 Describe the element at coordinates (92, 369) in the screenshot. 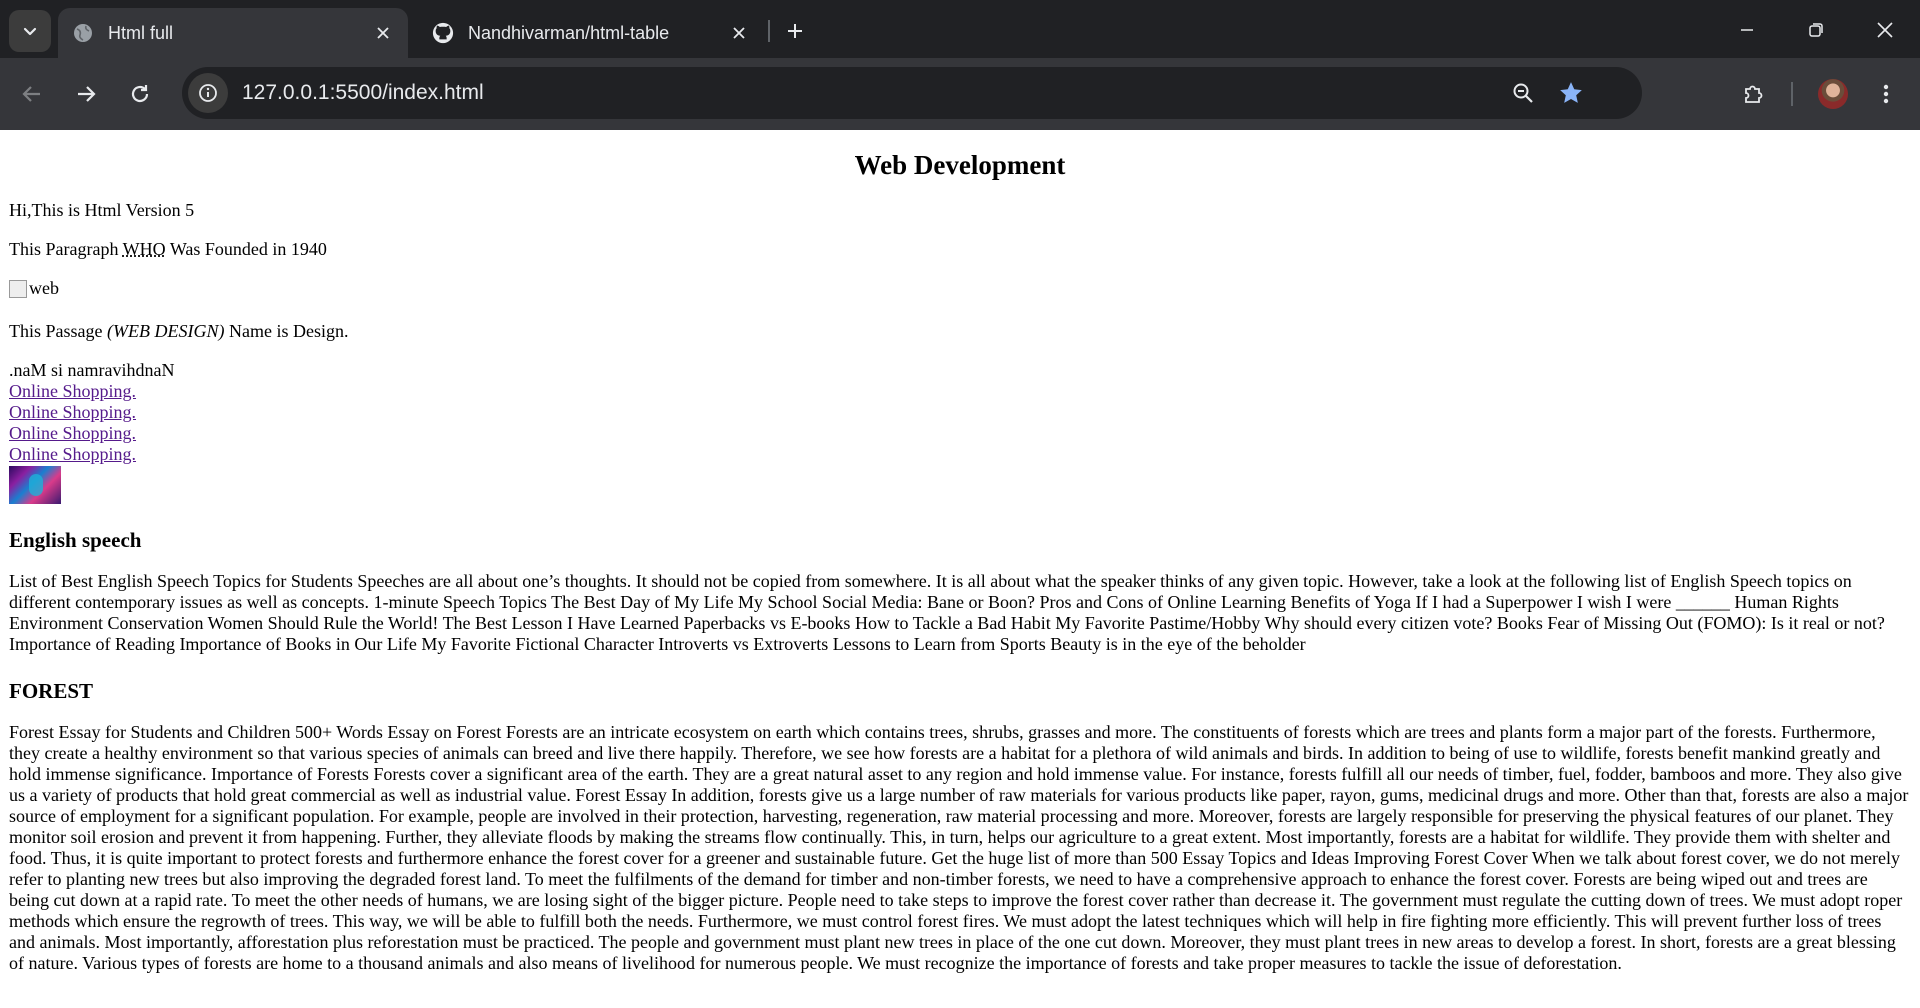

I see `reversed-text: .naM si namravihdnaN` at that location.